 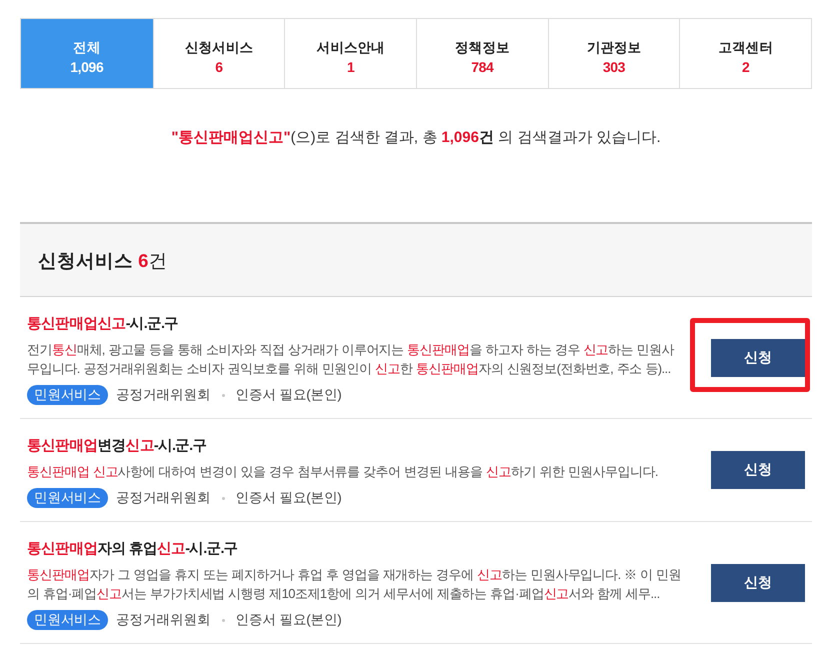 I want to click on section-title: 신청서비스 6건, so click(x=103, y=260).